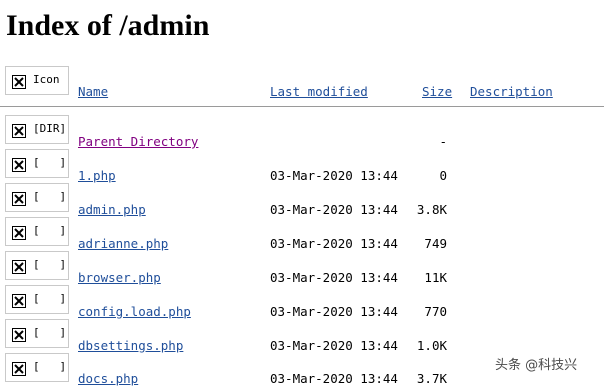 Image resolution: width=604 pixels, height=387 pixels. I want to click on sort-by-description-link: Description, so click(511, 92).